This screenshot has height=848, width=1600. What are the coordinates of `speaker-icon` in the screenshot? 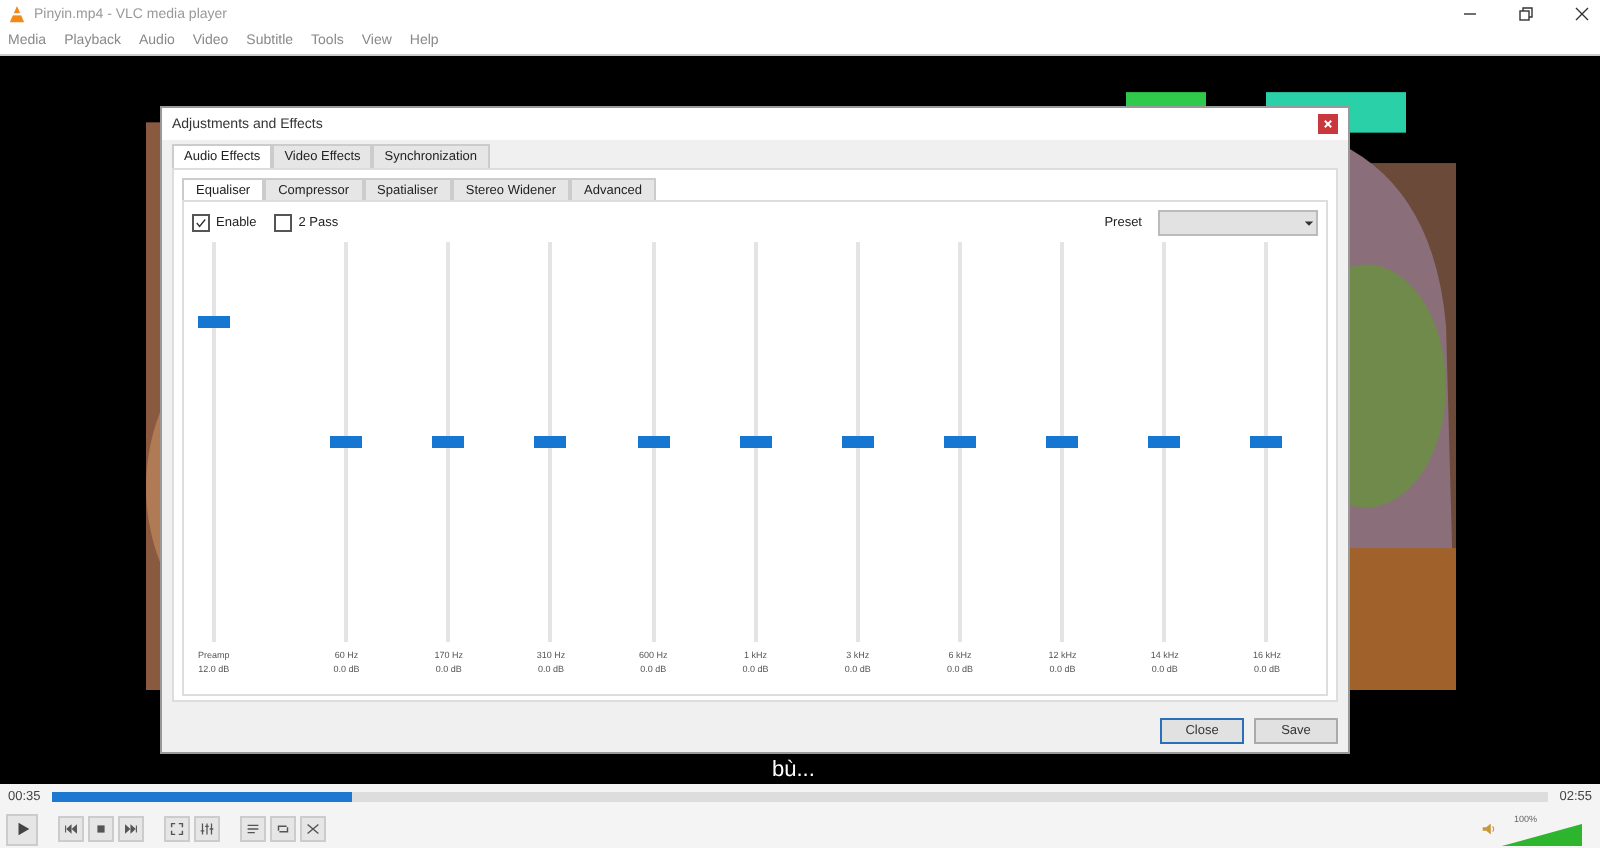 It's located at (1489, 829).